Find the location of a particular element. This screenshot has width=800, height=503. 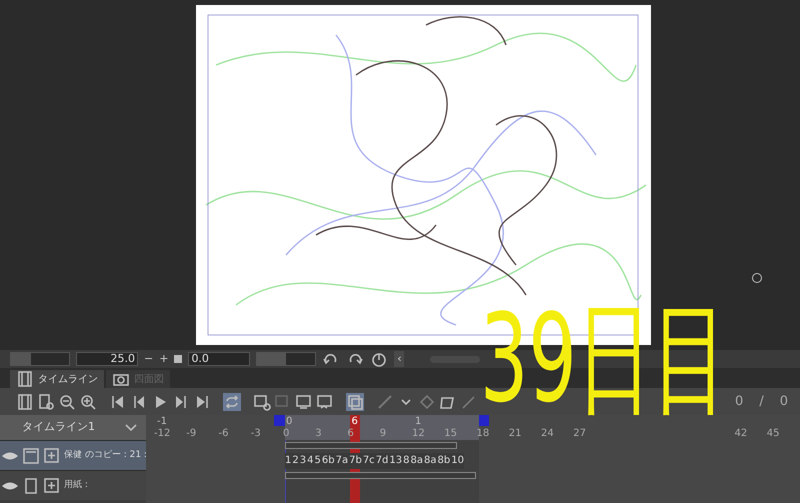

cel-label: 7a is located at coordinates (342, 461).